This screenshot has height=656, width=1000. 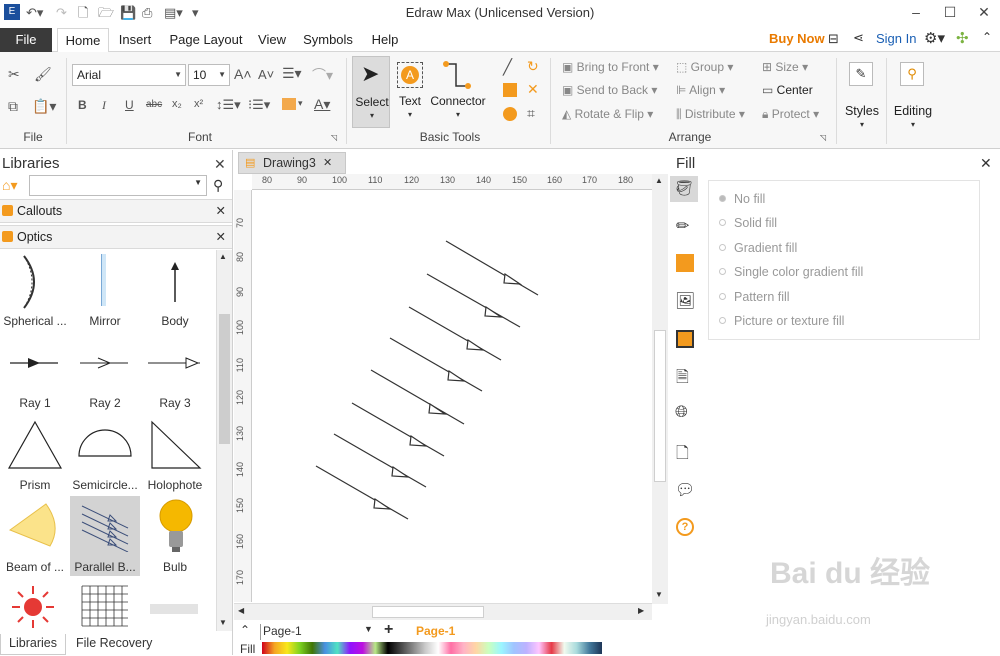 I want to click on line-shape-icon: ╱, so click(x=507, y=67).